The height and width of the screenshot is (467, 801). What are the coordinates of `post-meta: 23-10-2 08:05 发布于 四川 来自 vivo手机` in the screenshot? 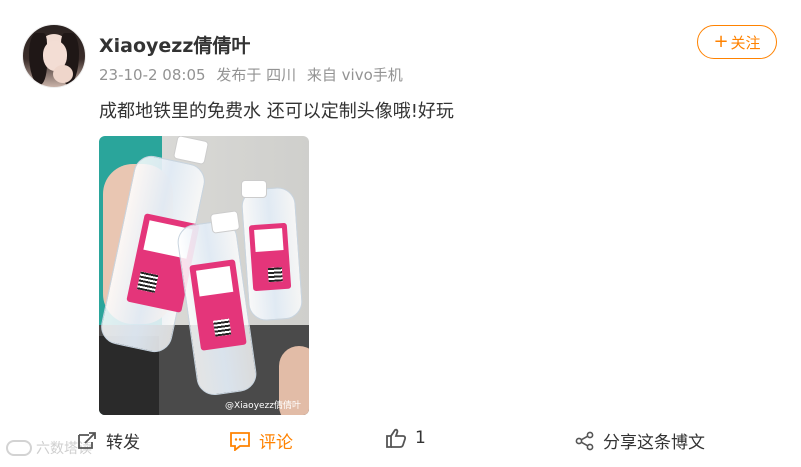 It's located at (254, 74).